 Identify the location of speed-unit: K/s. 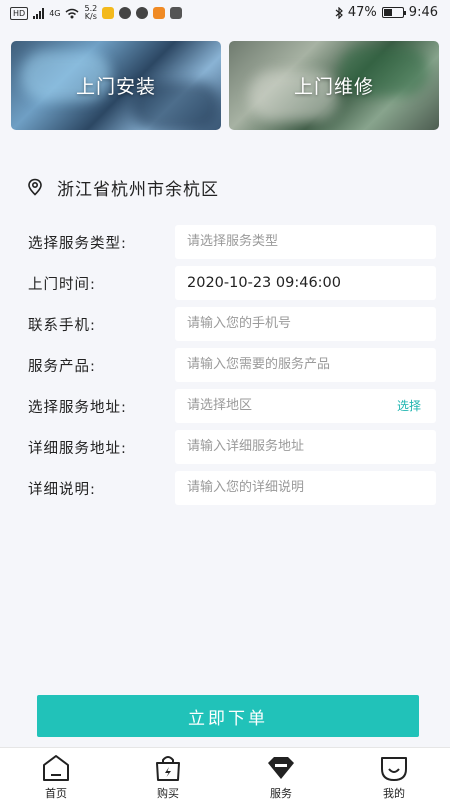
(90, 16).